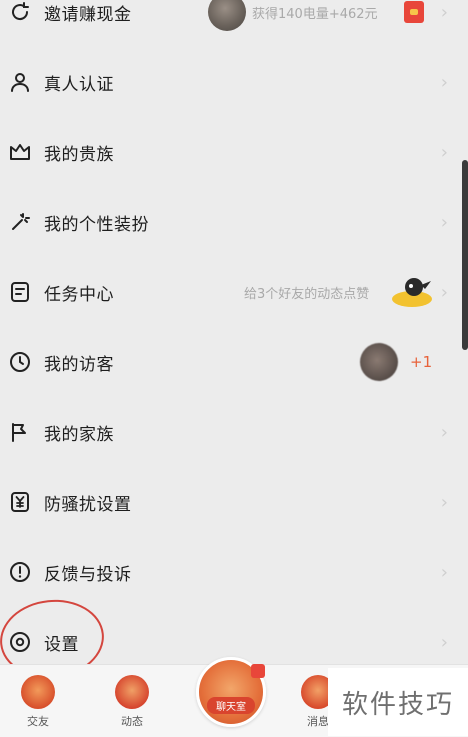 The width and height of the screenshot is (468, 737). Describe the element at coordinates (88, 574) in the screenshot. I see `menu-item-label: 反馈与投诉` at that location.